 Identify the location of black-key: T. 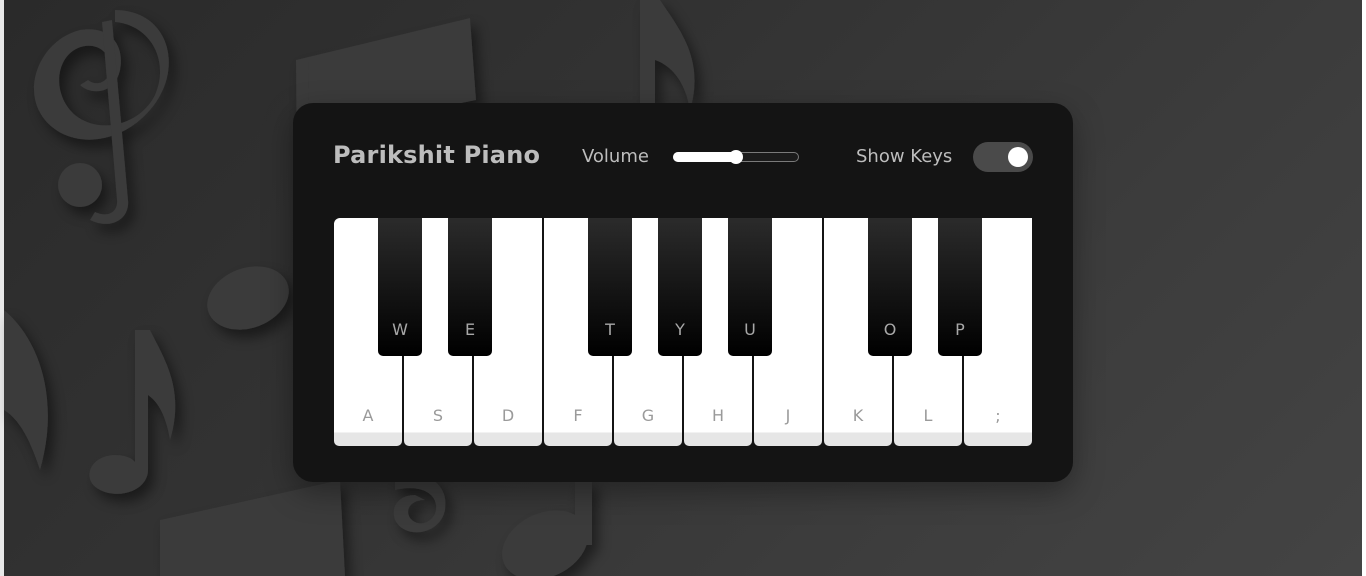
(610, 287).